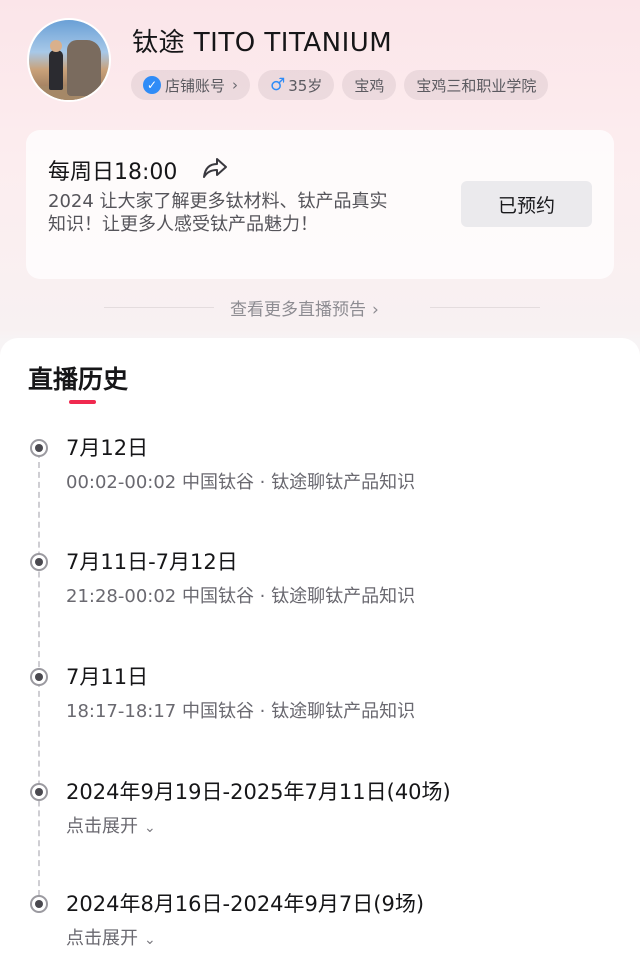  Describe the element at coordinates (107, 677) in the screenshot. I see `history-date: 7月11日` at that location.